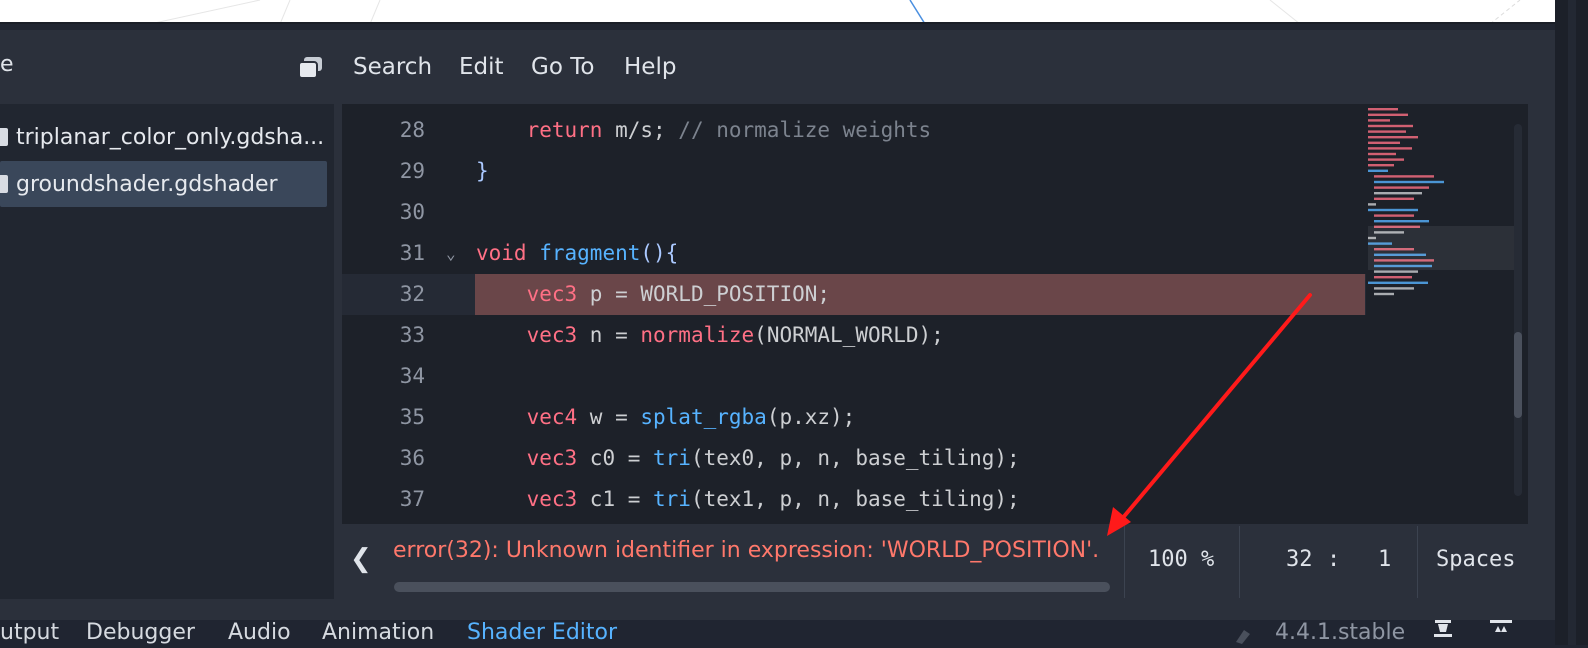  I want to click on code-text: vec3 c1 = tri(tex1, p, n, base_tiling);, so click(773, 499).